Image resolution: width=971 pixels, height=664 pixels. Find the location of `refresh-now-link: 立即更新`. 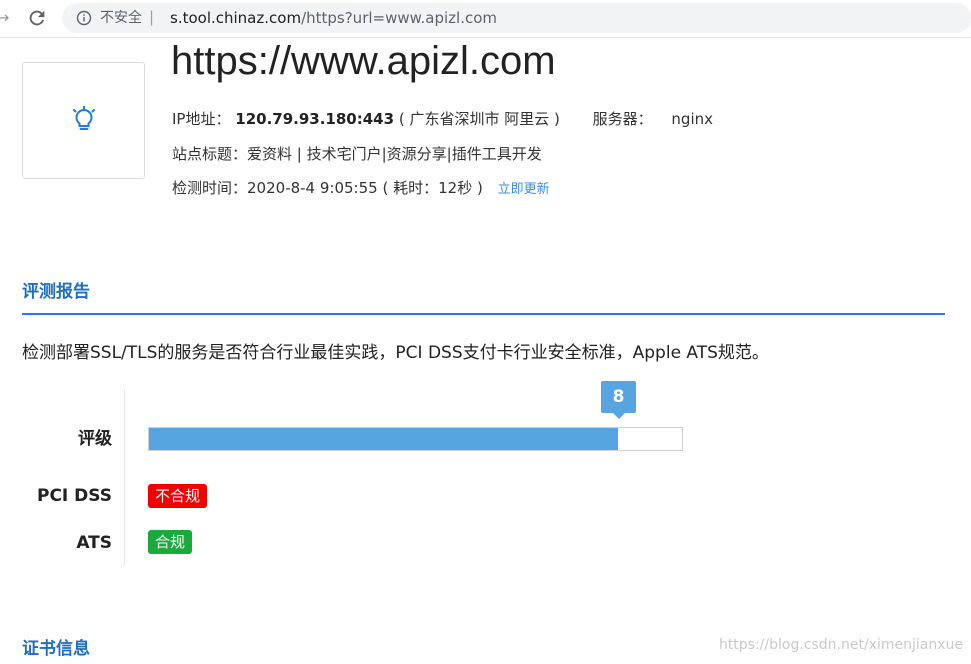

refresh-now-link: 立即更新 is located at coordinates (524, 189).